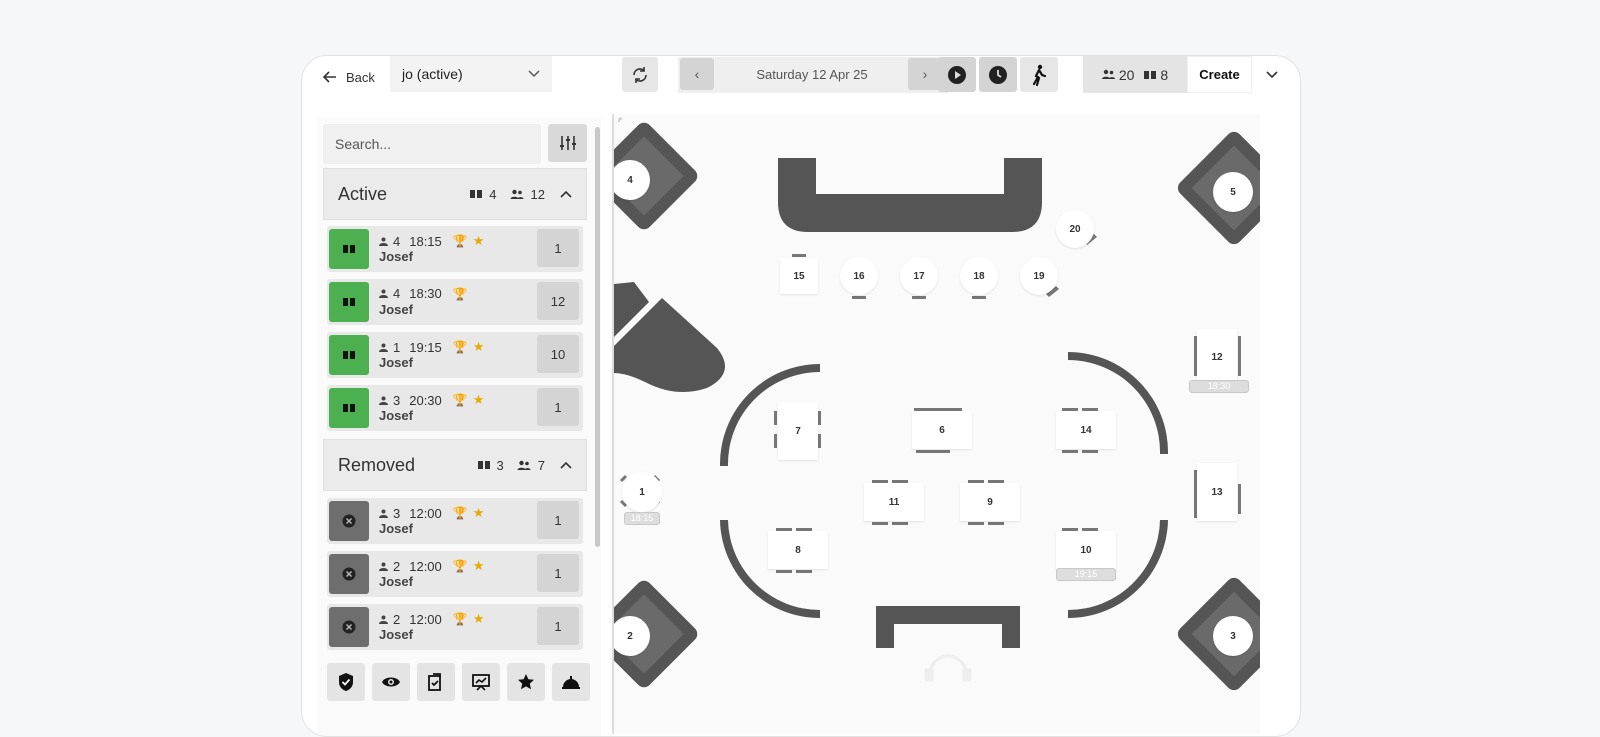 The image size is (1600, 737). Describe the element at coordinates (558, 354) in the screenshot. I see `table-number: 10` at that location.